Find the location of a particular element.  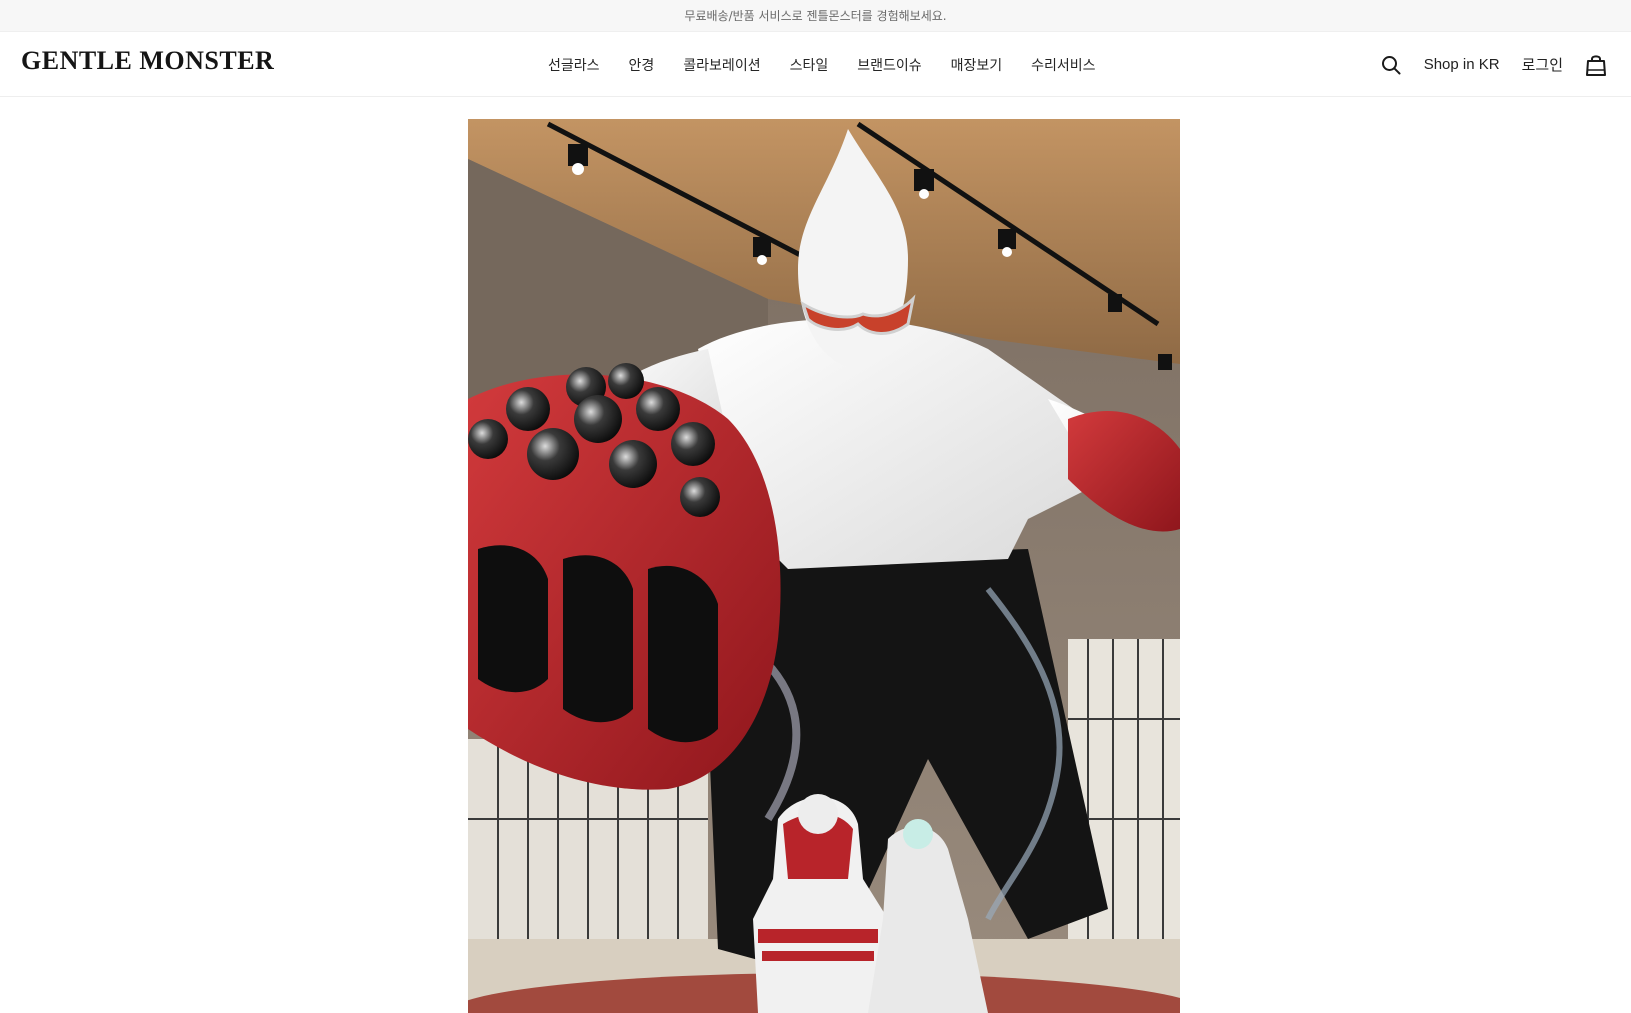

nav-item-glasses: 안경 is located at coordinates (642, 65).